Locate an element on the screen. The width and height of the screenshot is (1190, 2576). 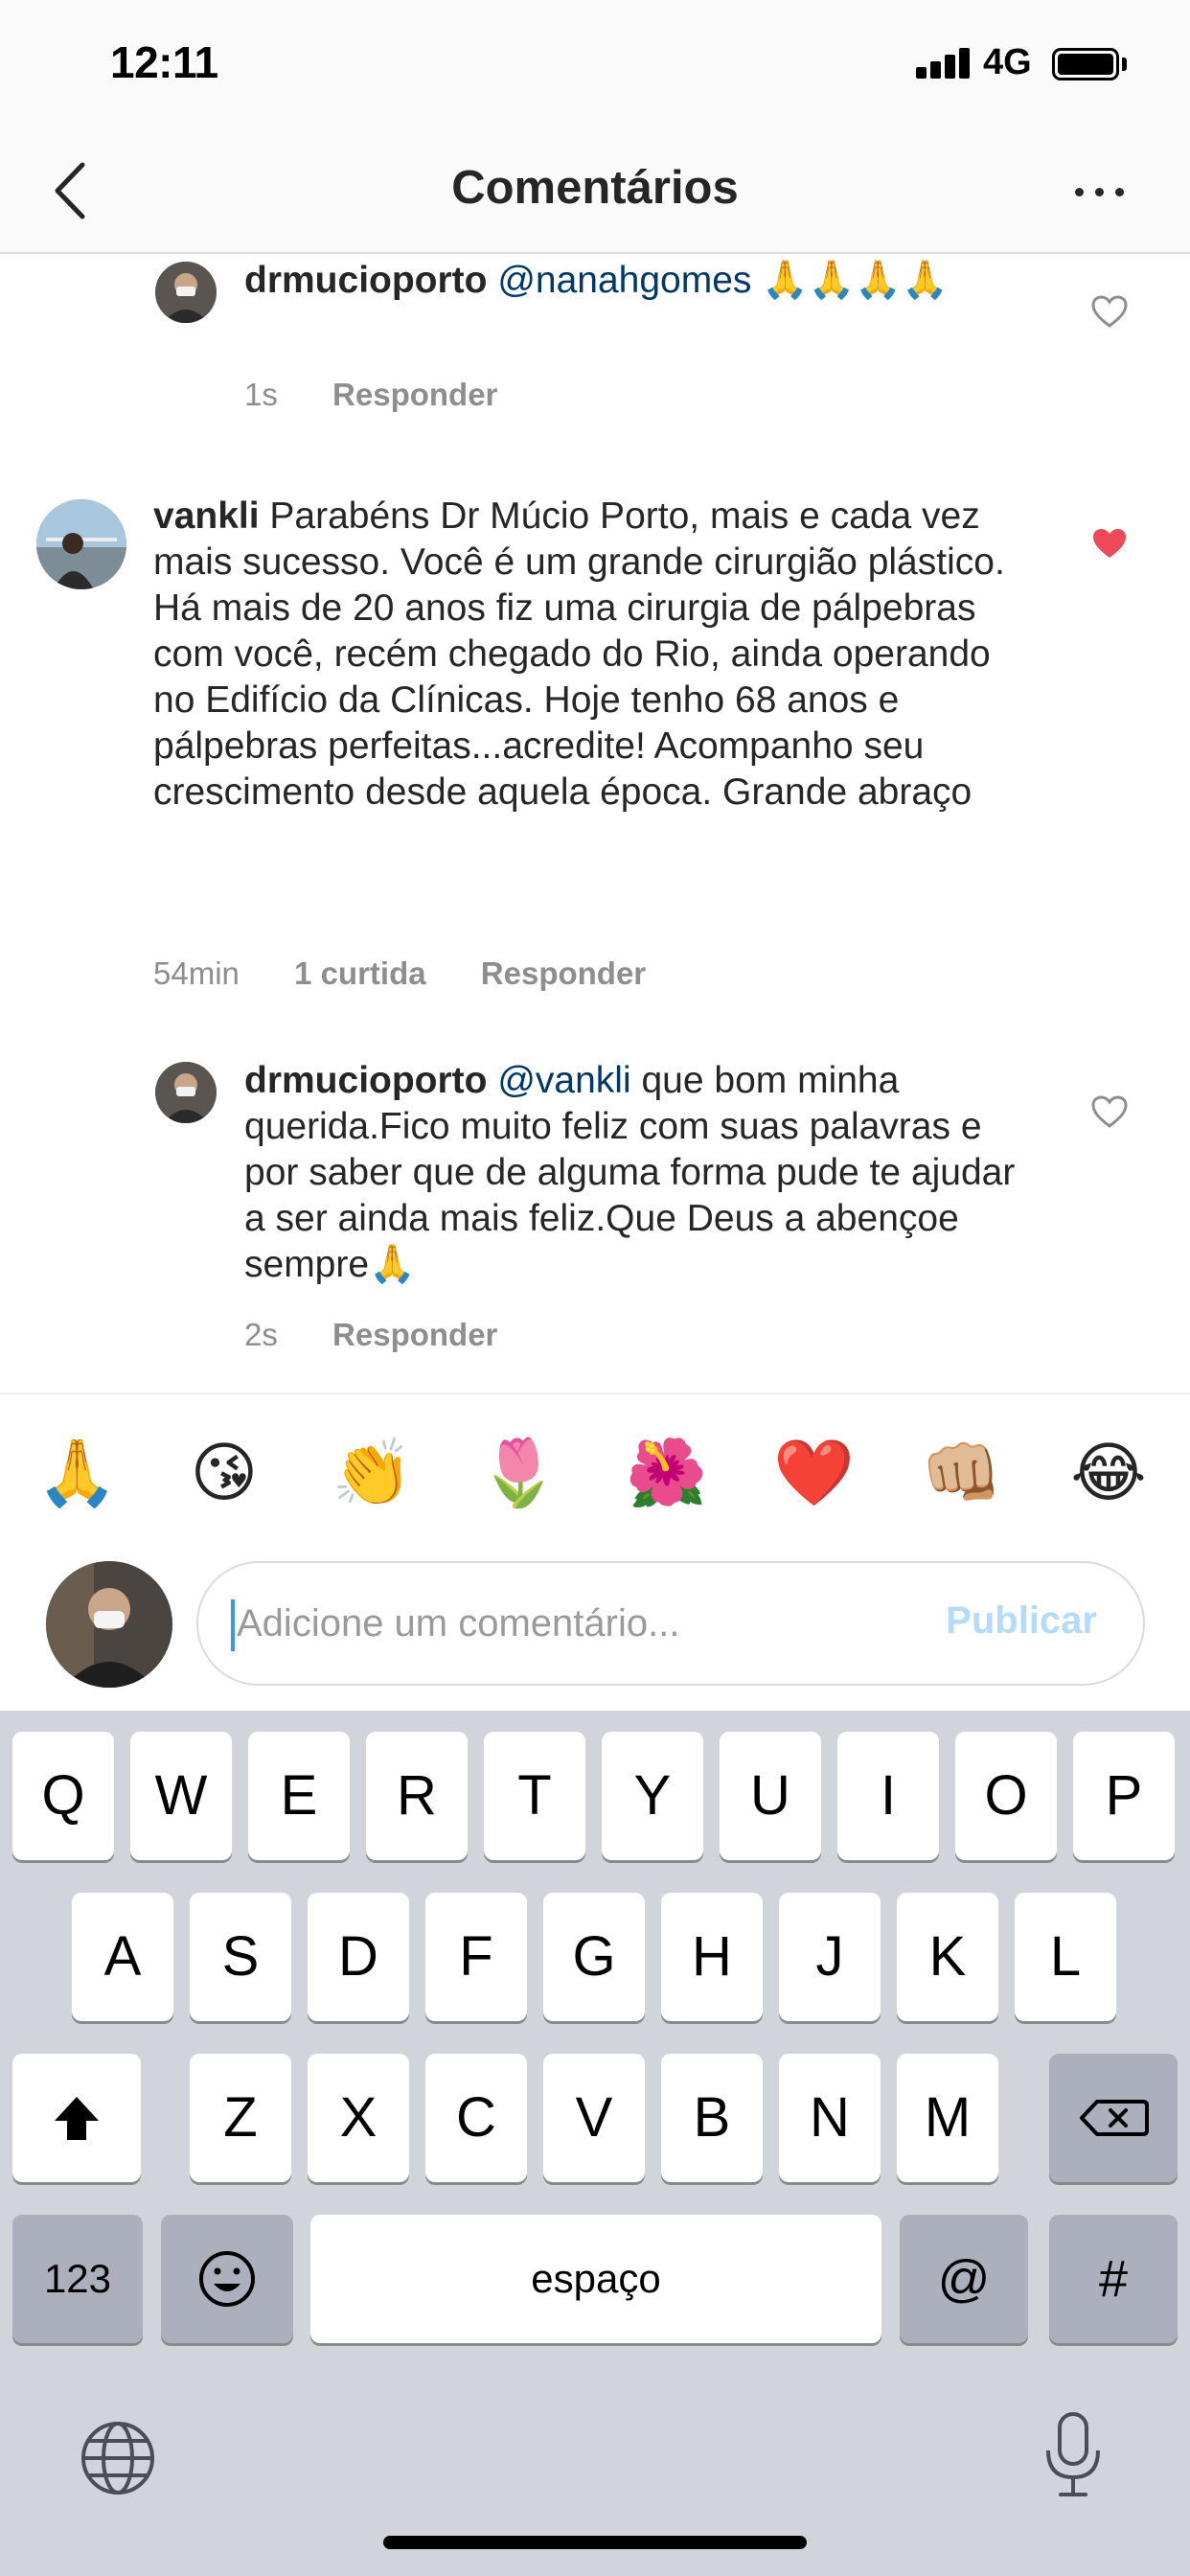
microphone-icon is located at coordinates (1073, 2454).